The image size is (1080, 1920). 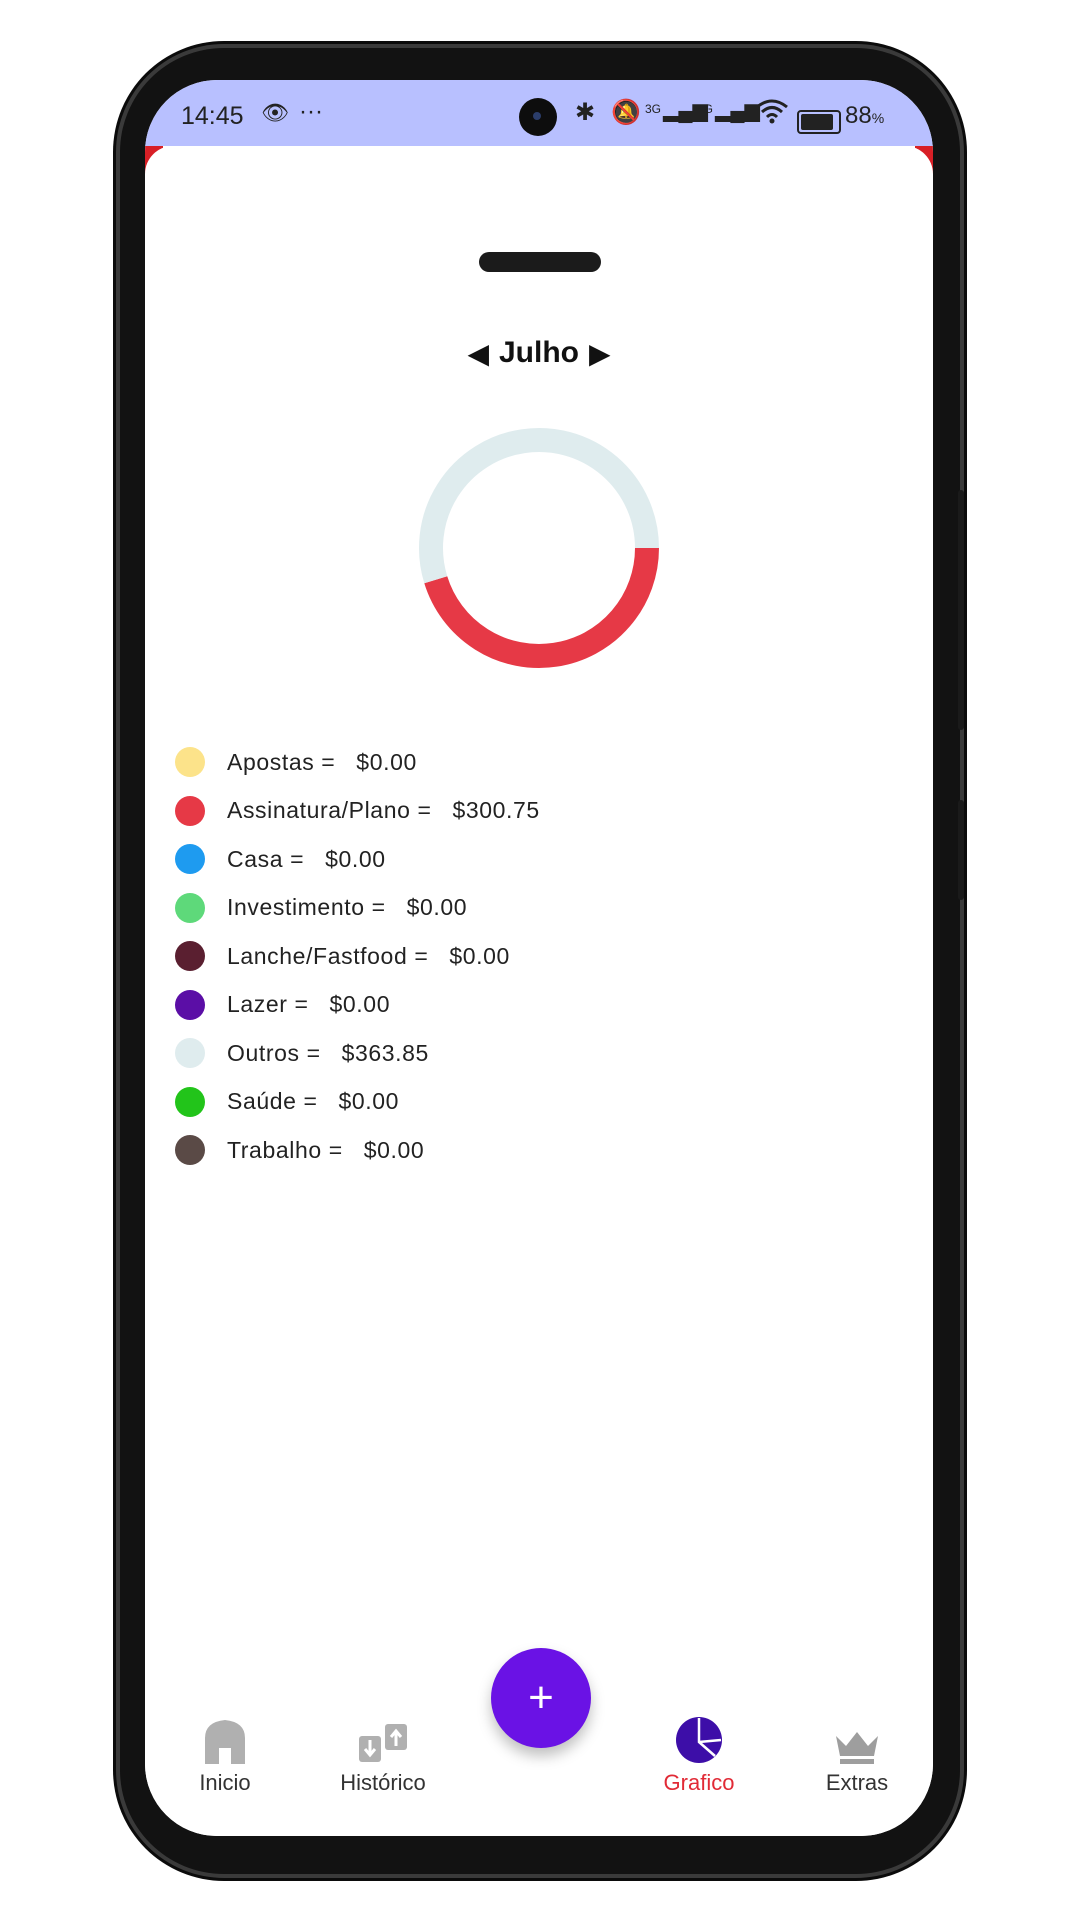 What do you see at coordinates (600, 353) in the screenshot?
I see `caret-right-icon: ▶` at bounding box center [600, 353].